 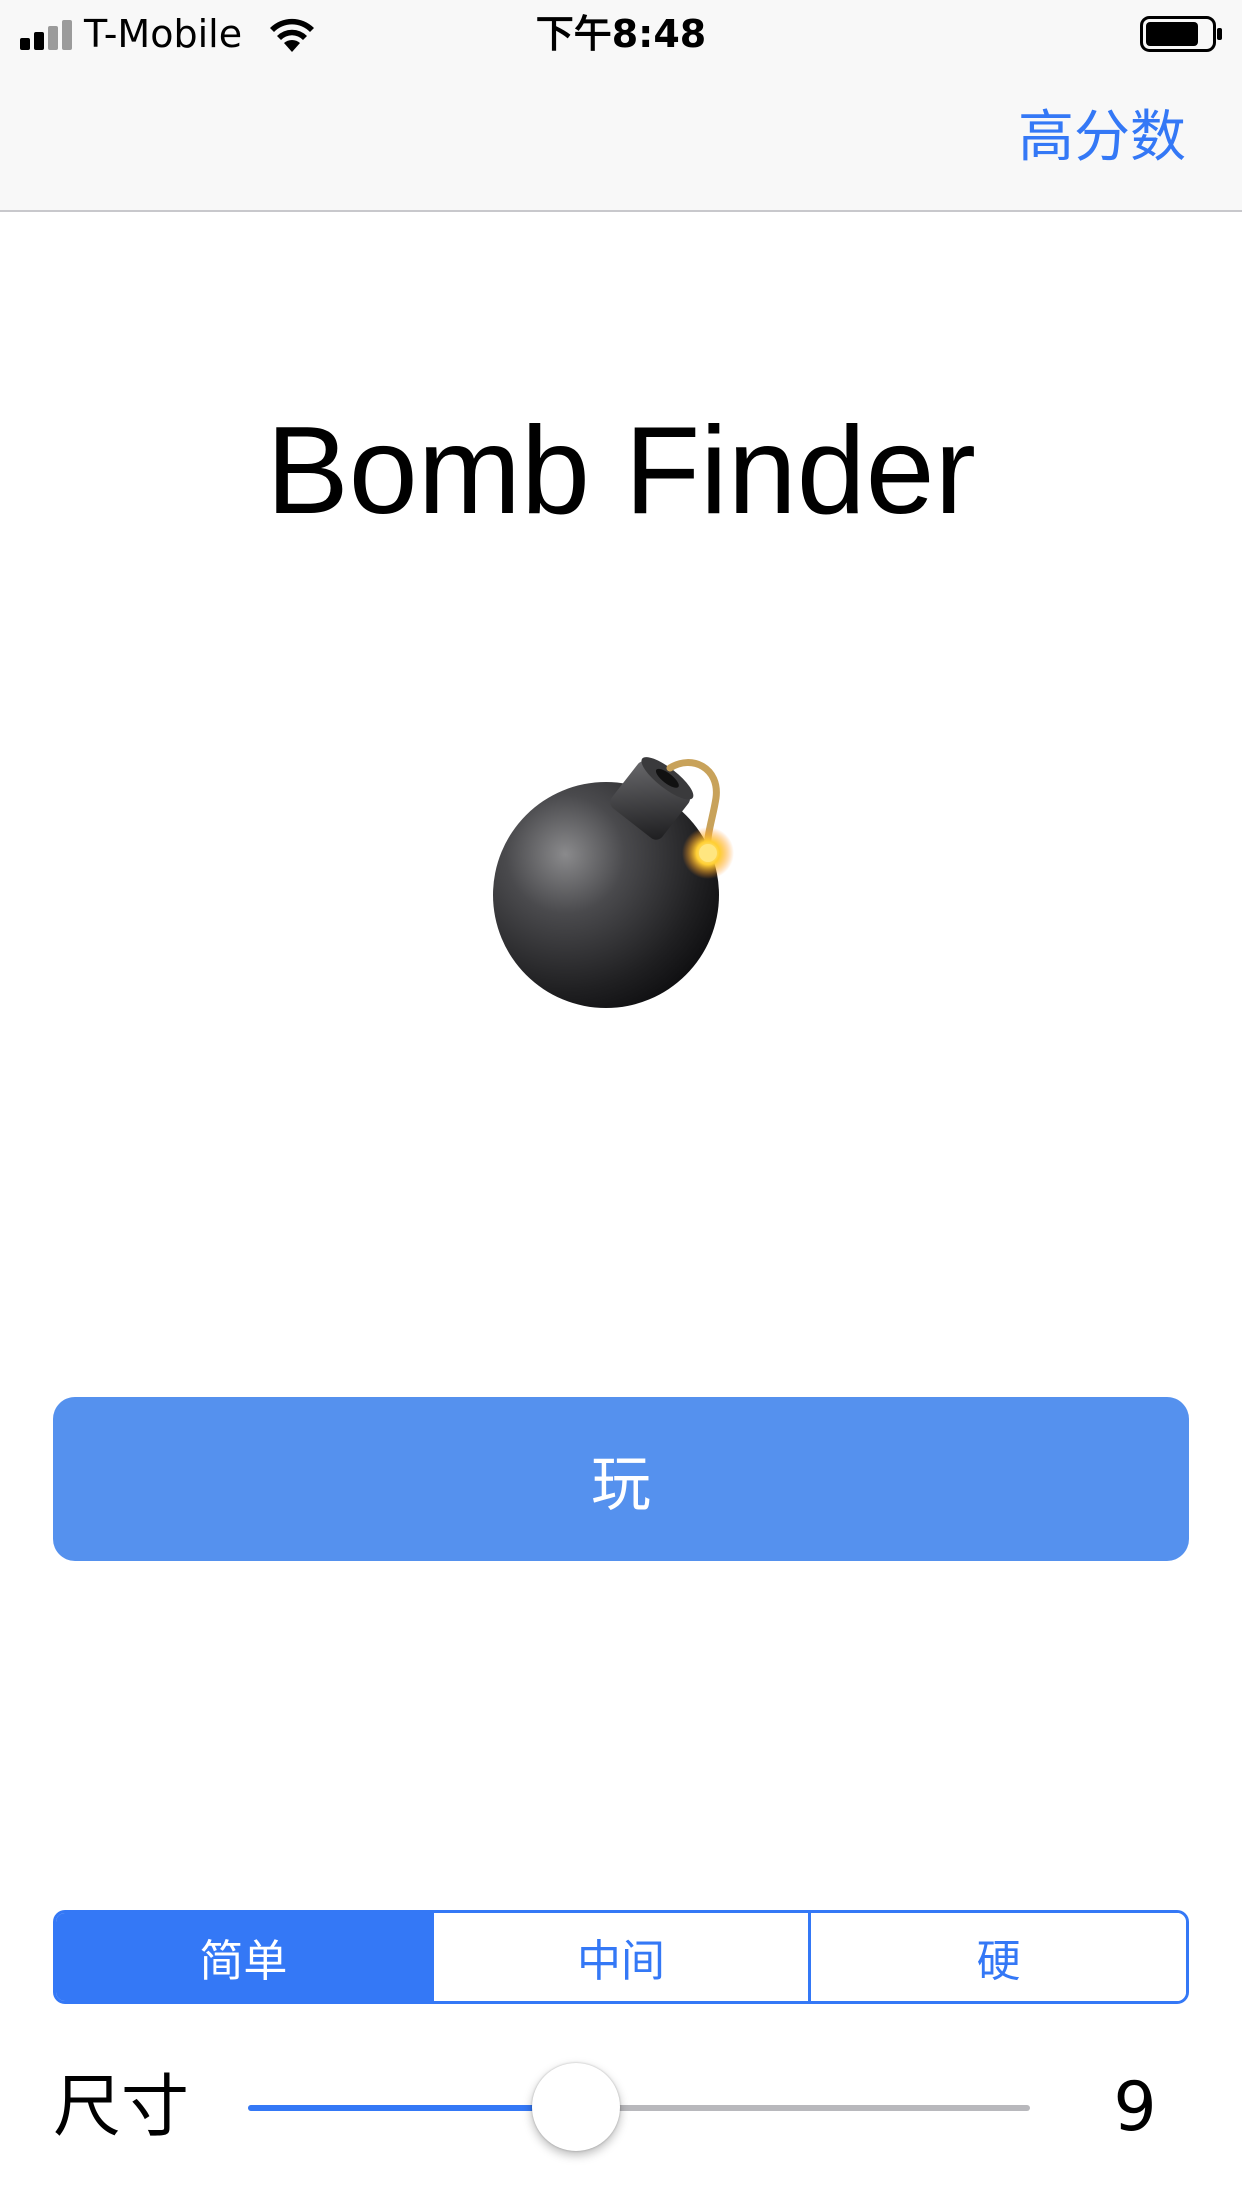 I want to click on high-score-button: 高分数, so click(x=1102, y=138).